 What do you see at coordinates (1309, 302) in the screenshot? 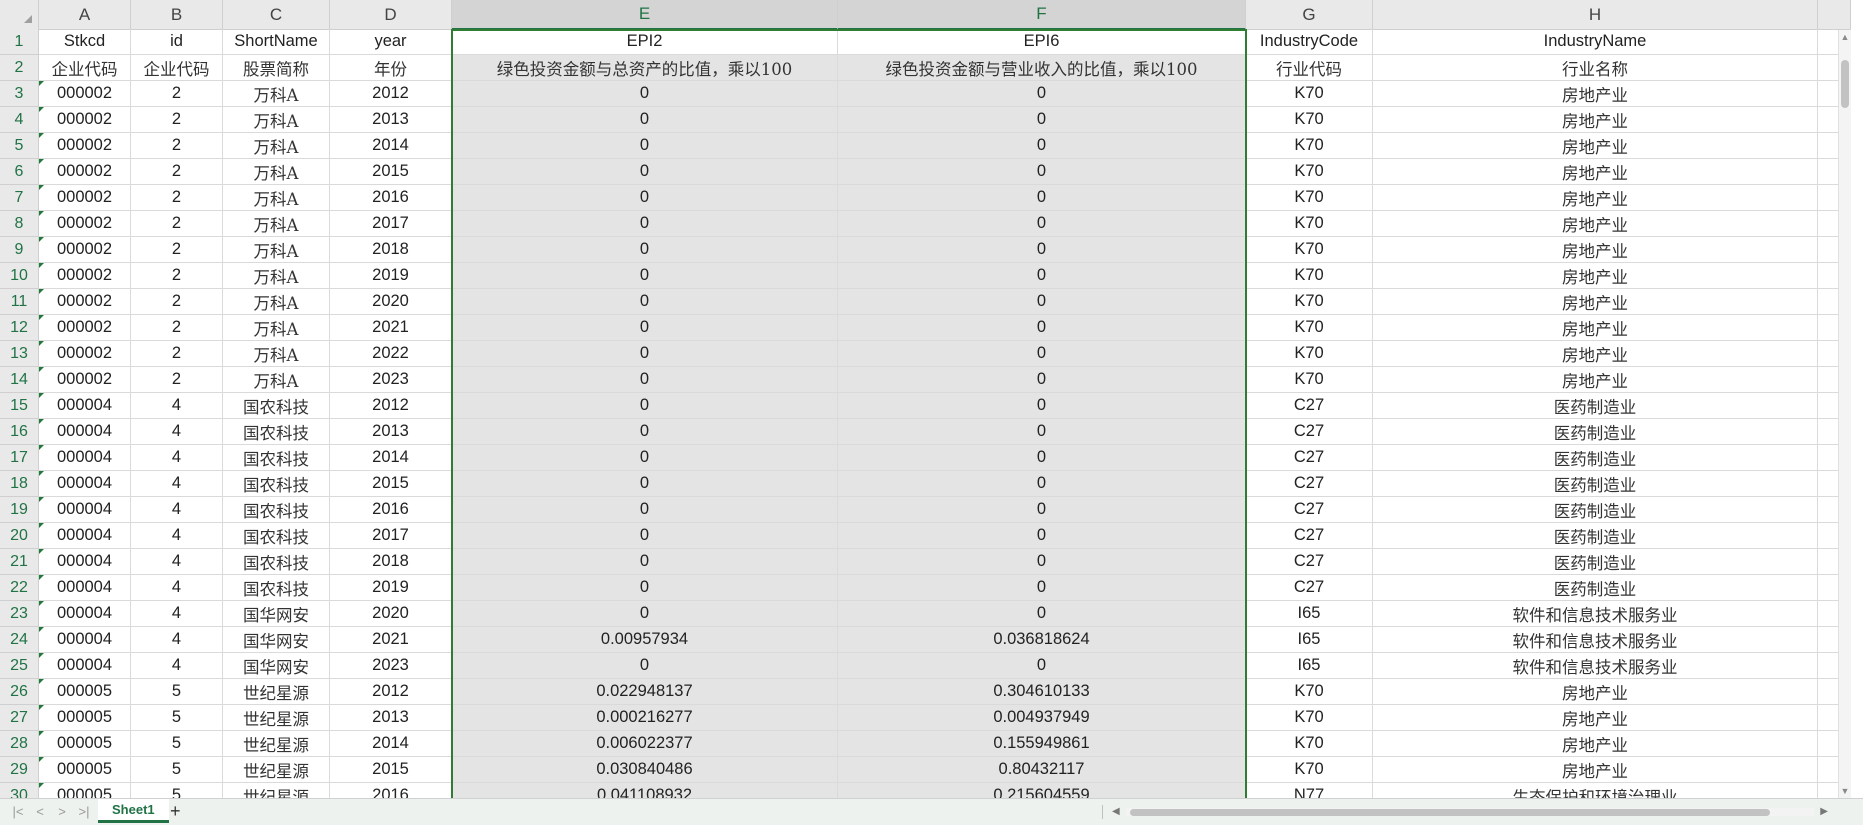
I see `cell-g11: K70` at bounding box center [1309, 302].